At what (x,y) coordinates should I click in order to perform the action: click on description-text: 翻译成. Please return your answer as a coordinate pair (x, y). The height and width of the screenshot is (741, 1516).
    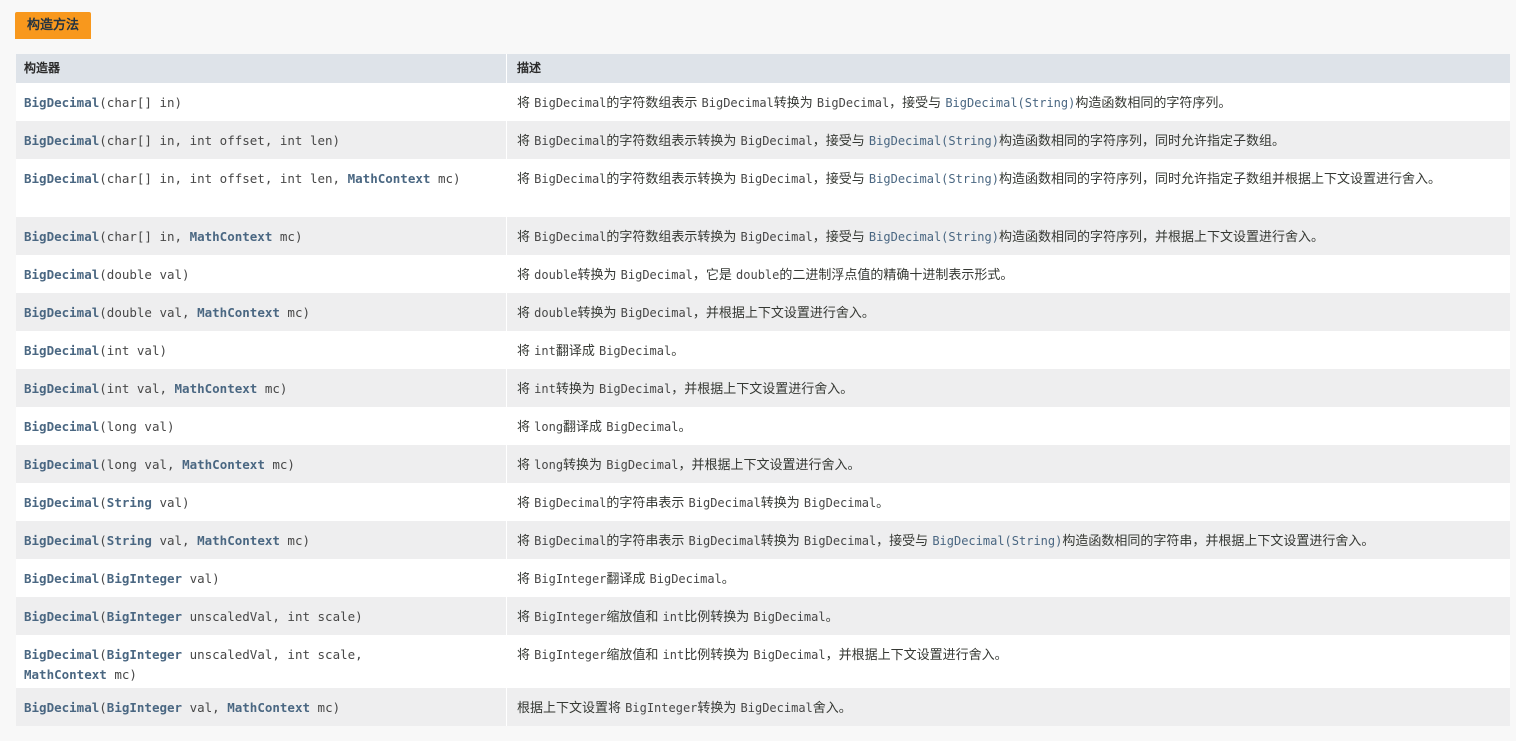
    Looking at the image, I should click on (585, 427).